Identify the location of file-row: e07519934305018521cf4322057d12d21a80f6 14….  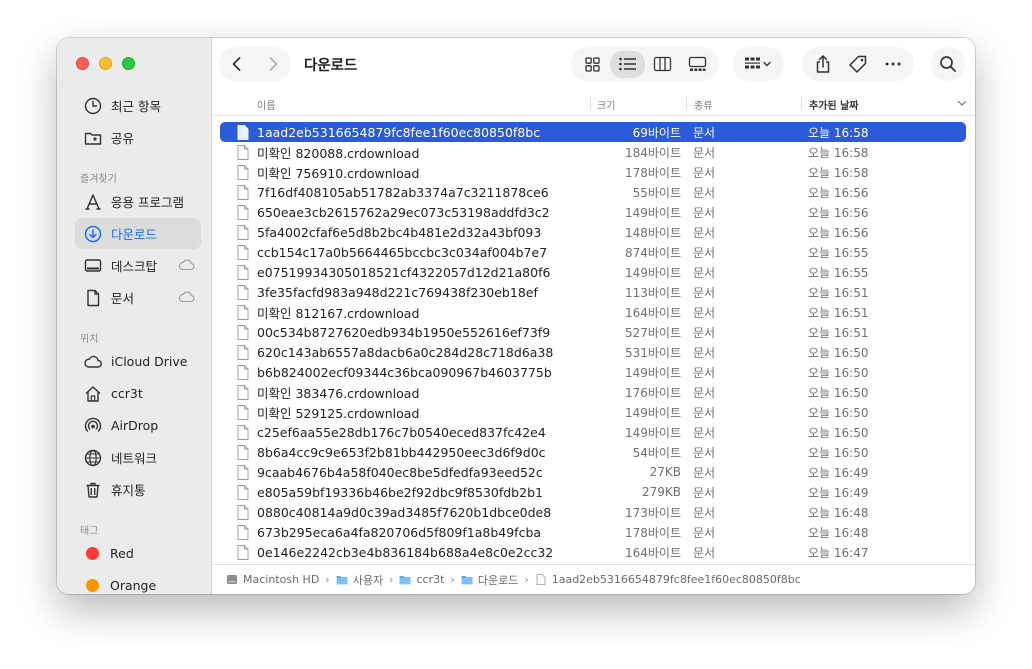
(593, 272).